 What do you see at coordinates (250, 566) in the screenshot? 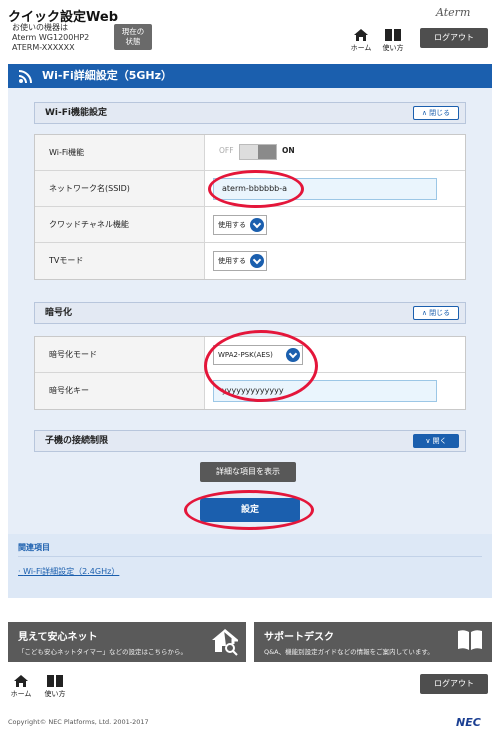
I see `related-section: 関連項目 · Wi-Fi詳細設定（2.4GHz）` at bounding box center [250, 566].